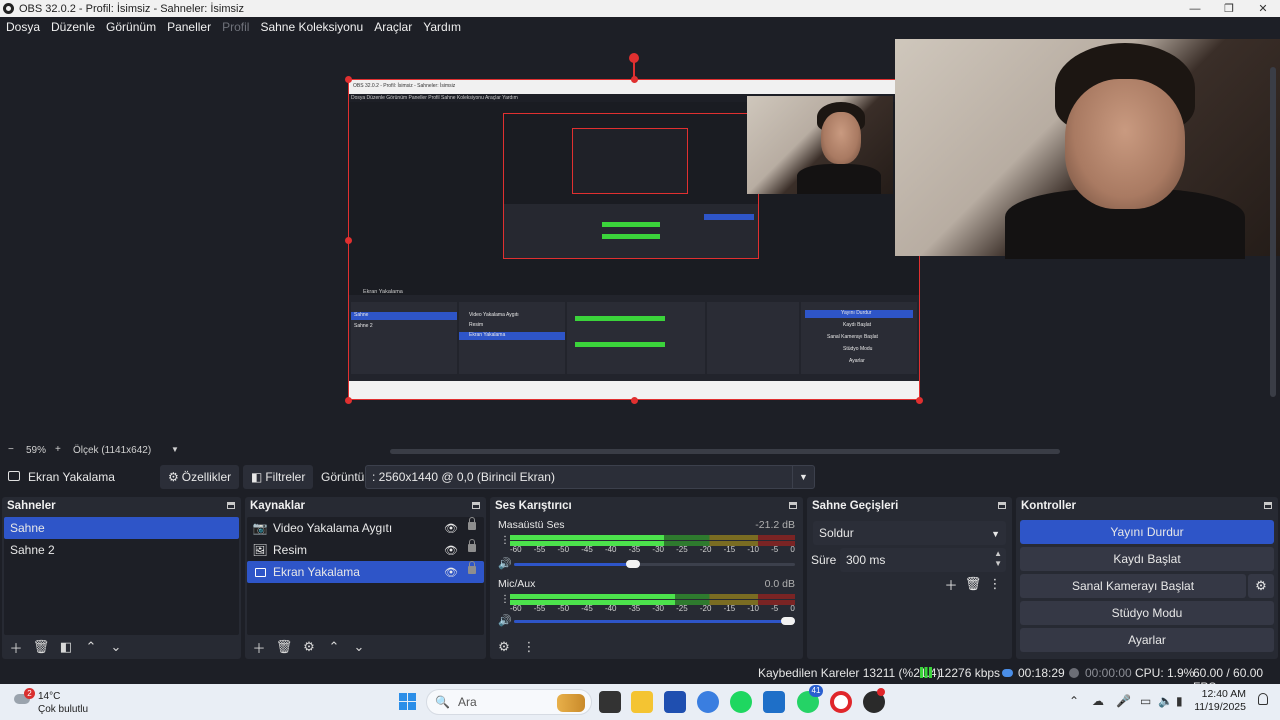 Image resolution: width=1280 pixels, height=720 pixels. Describe the element at coordinates (1087, 149) in the screenshot. I see `webcam-source` at that location.